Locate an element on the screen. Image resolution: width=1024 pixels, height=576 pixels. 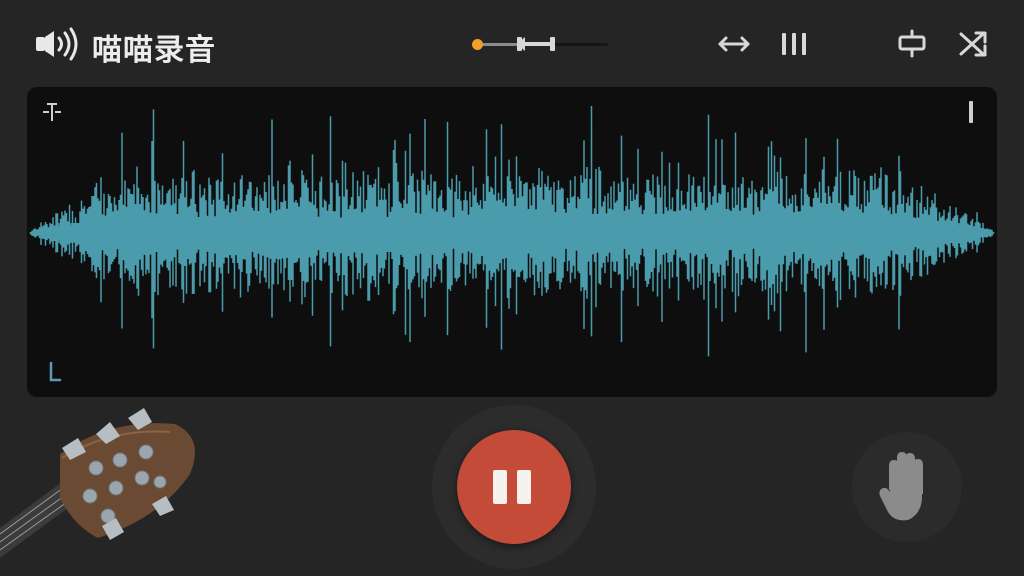
stretch-horizontal-icon is located at coordinates (734, 44).